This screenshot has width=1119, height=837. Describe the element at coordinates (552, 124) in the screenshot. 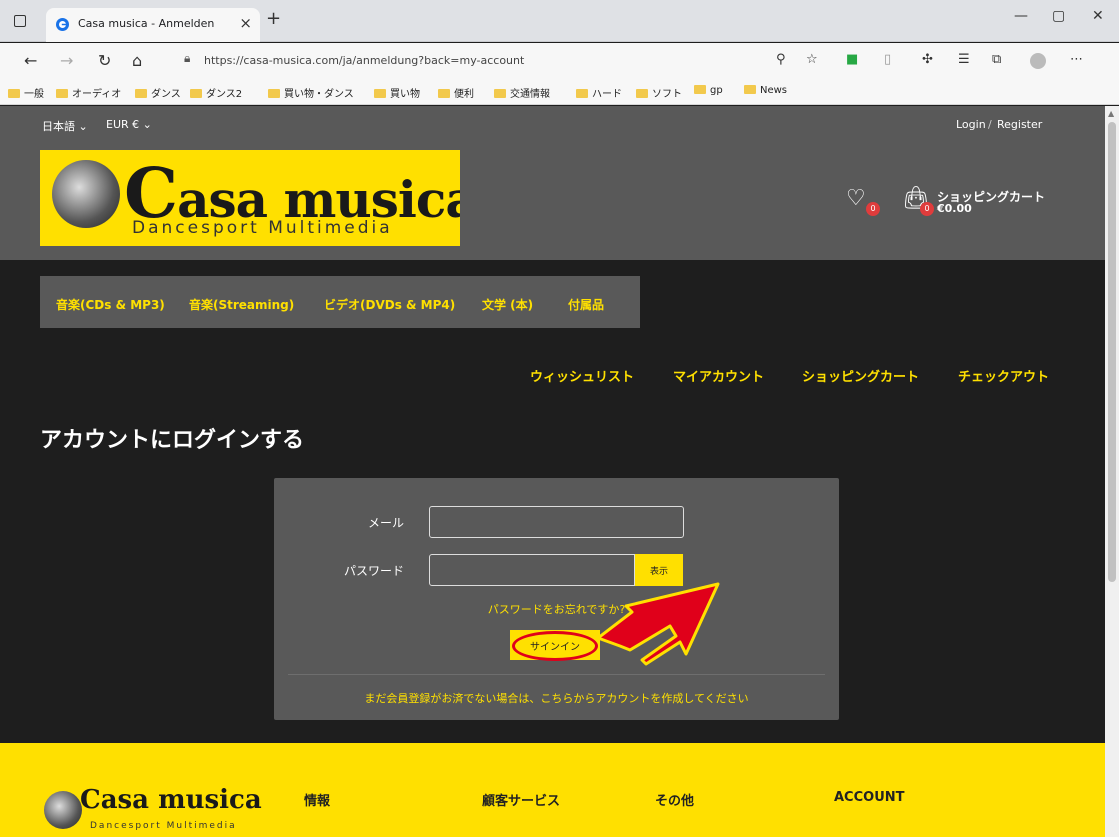

I see `top-bar: 日本語 ⌄ EUR € ⌄ Login / Register` at that location.